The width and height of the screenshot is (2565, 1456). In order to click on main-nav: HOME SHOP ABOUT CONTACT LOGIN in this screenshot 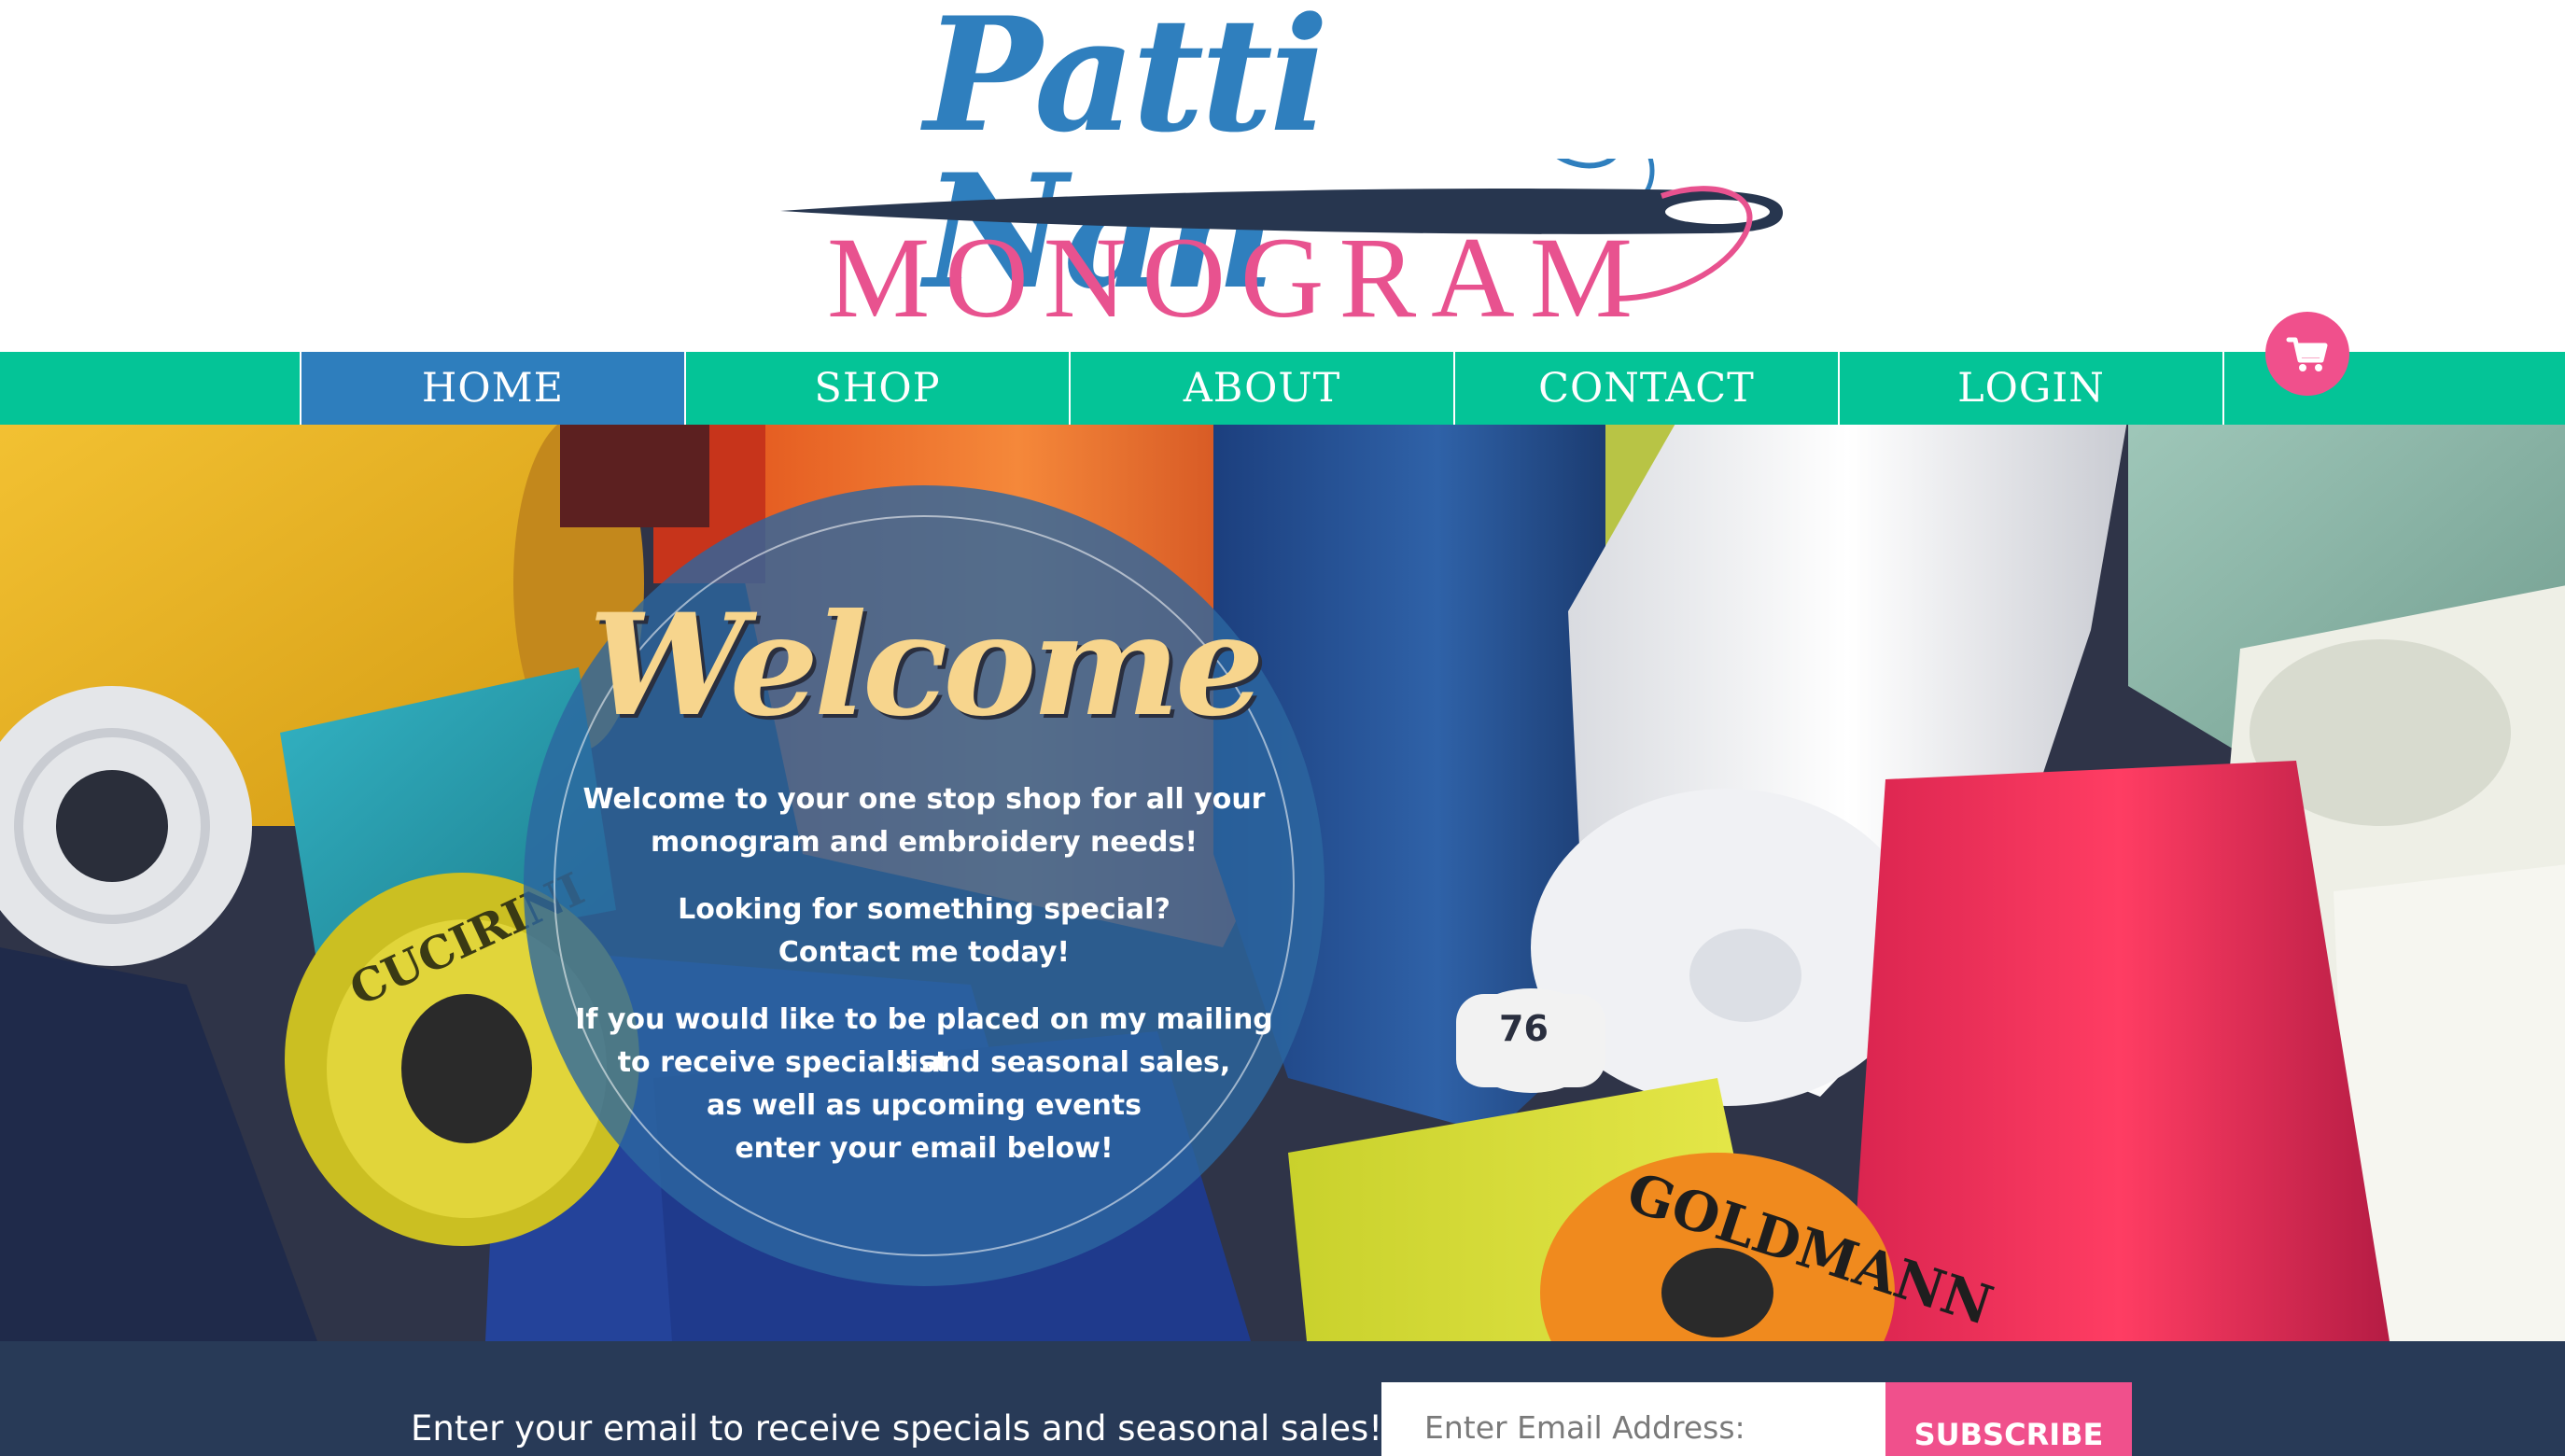, I will do `click(1282, 388)`.